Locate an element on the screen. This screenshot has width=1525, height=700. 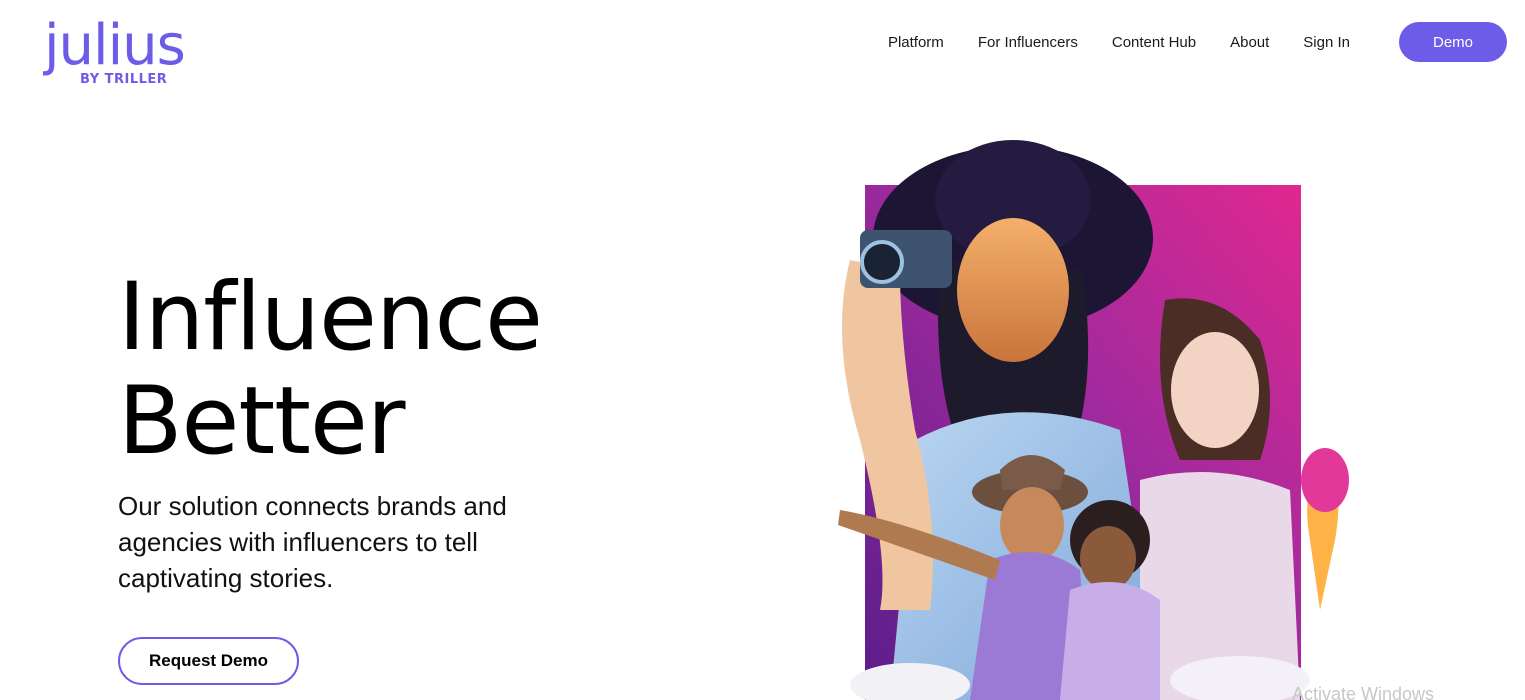
julius-logo: julius BY TRILLER is located at coordinates (129, 54).